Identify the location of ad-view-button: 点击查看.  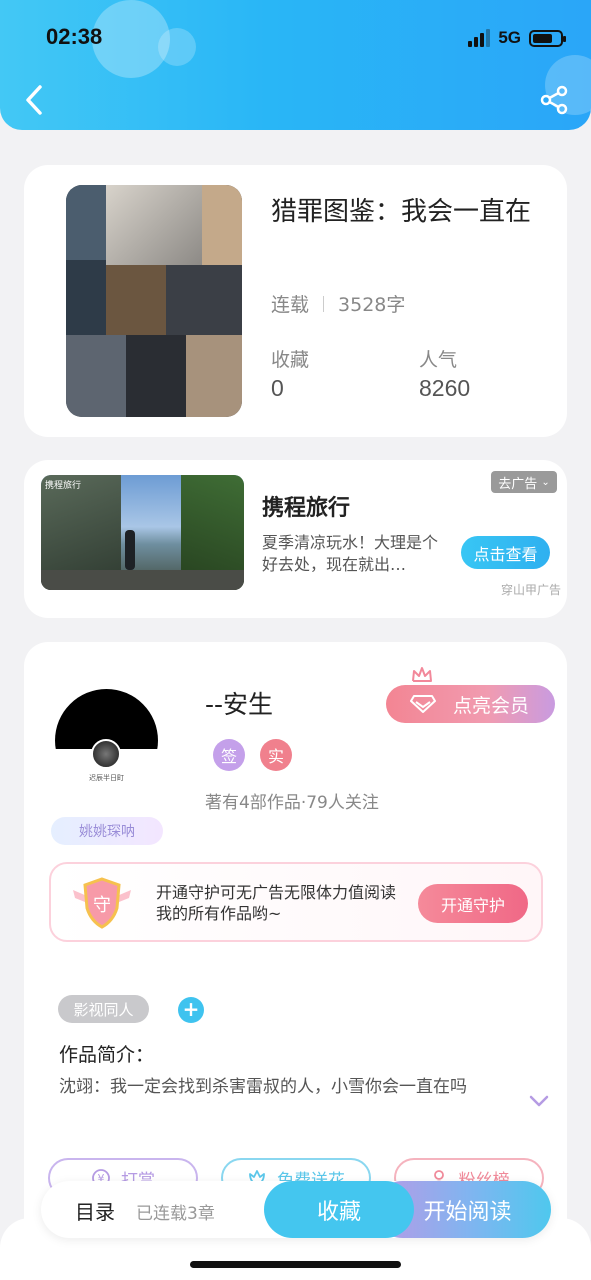
(505, 552).